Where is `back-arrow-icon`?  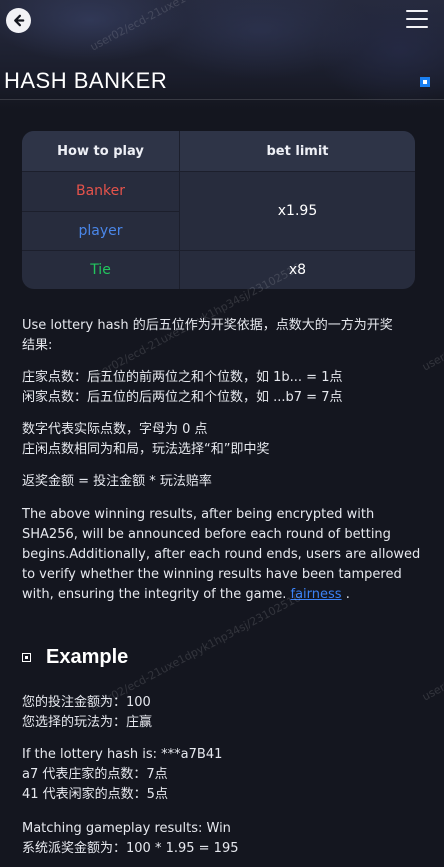
back-arrow-icon is located at coordinates (19, 20).